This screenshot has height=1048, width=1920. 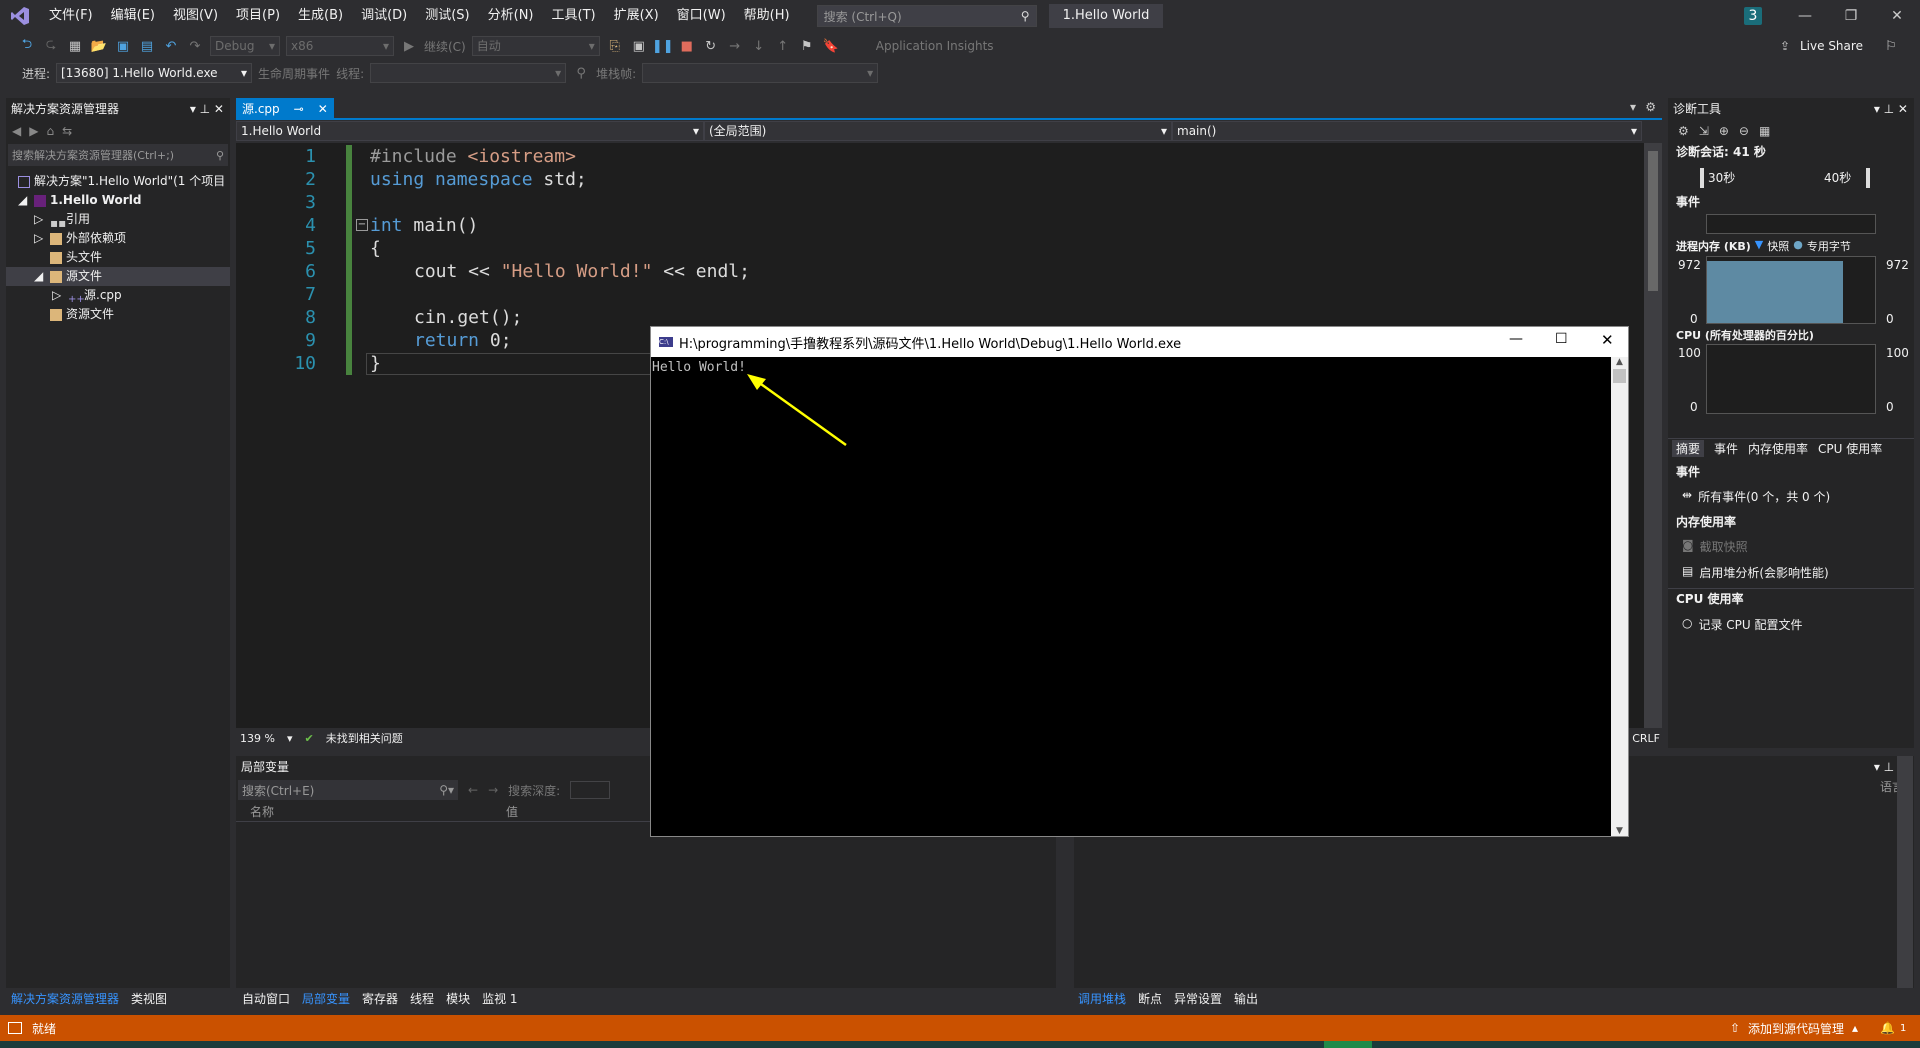 I want to click on editor-vertical-scrollbar, so click(x=1653, y=435).